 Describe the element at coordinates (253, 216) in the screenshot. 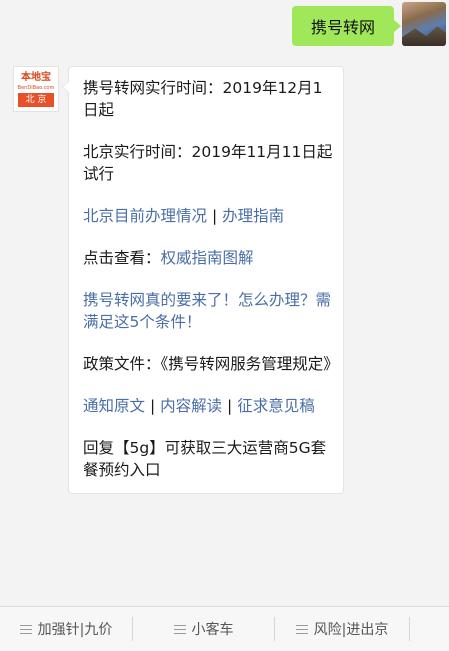

I see `link-guide: 办理指南` at that location.